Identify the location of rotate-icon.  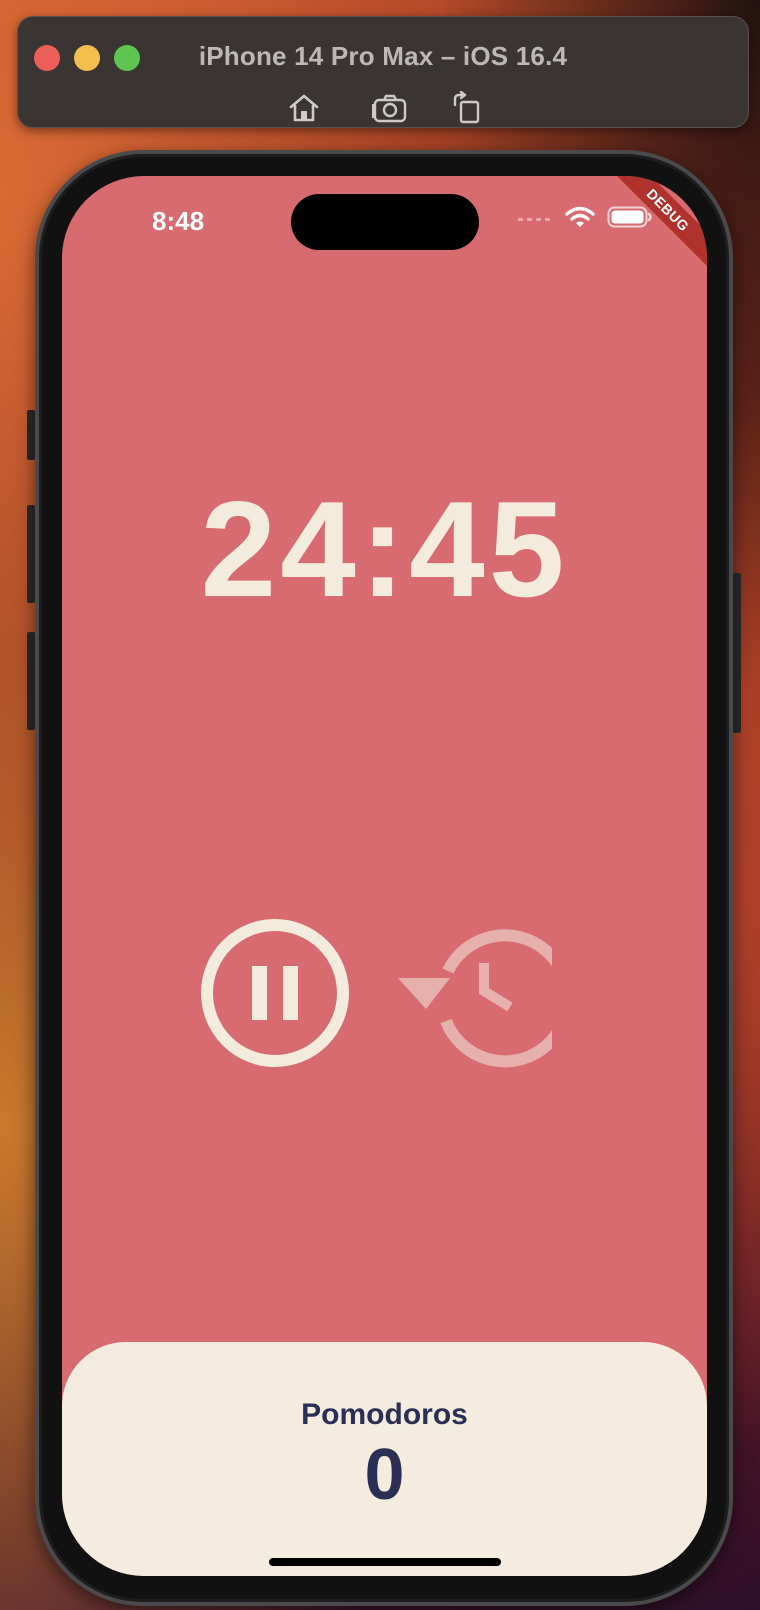
(466, 108).